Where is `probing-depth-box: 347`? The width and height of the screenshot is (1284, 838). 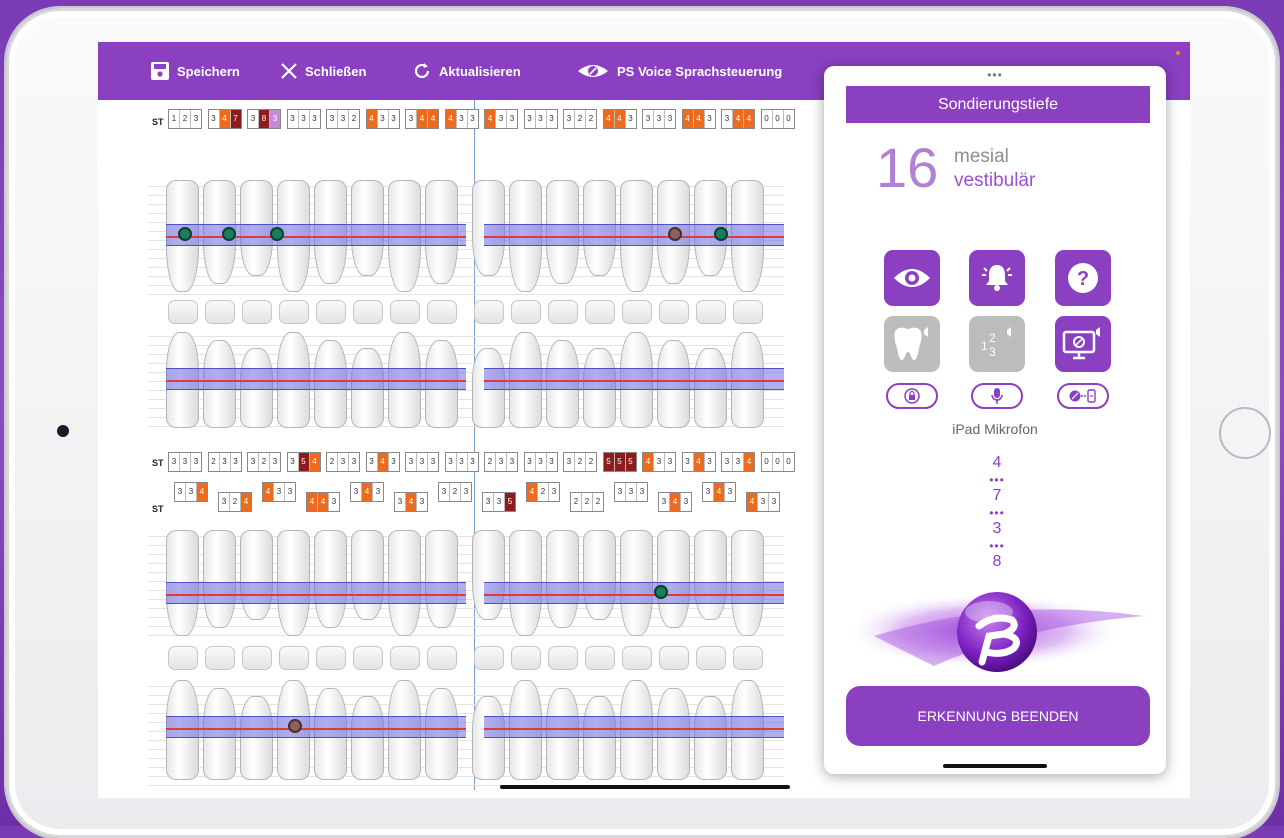
probing-depth-box: 347 is located at coordinates (224, 119).